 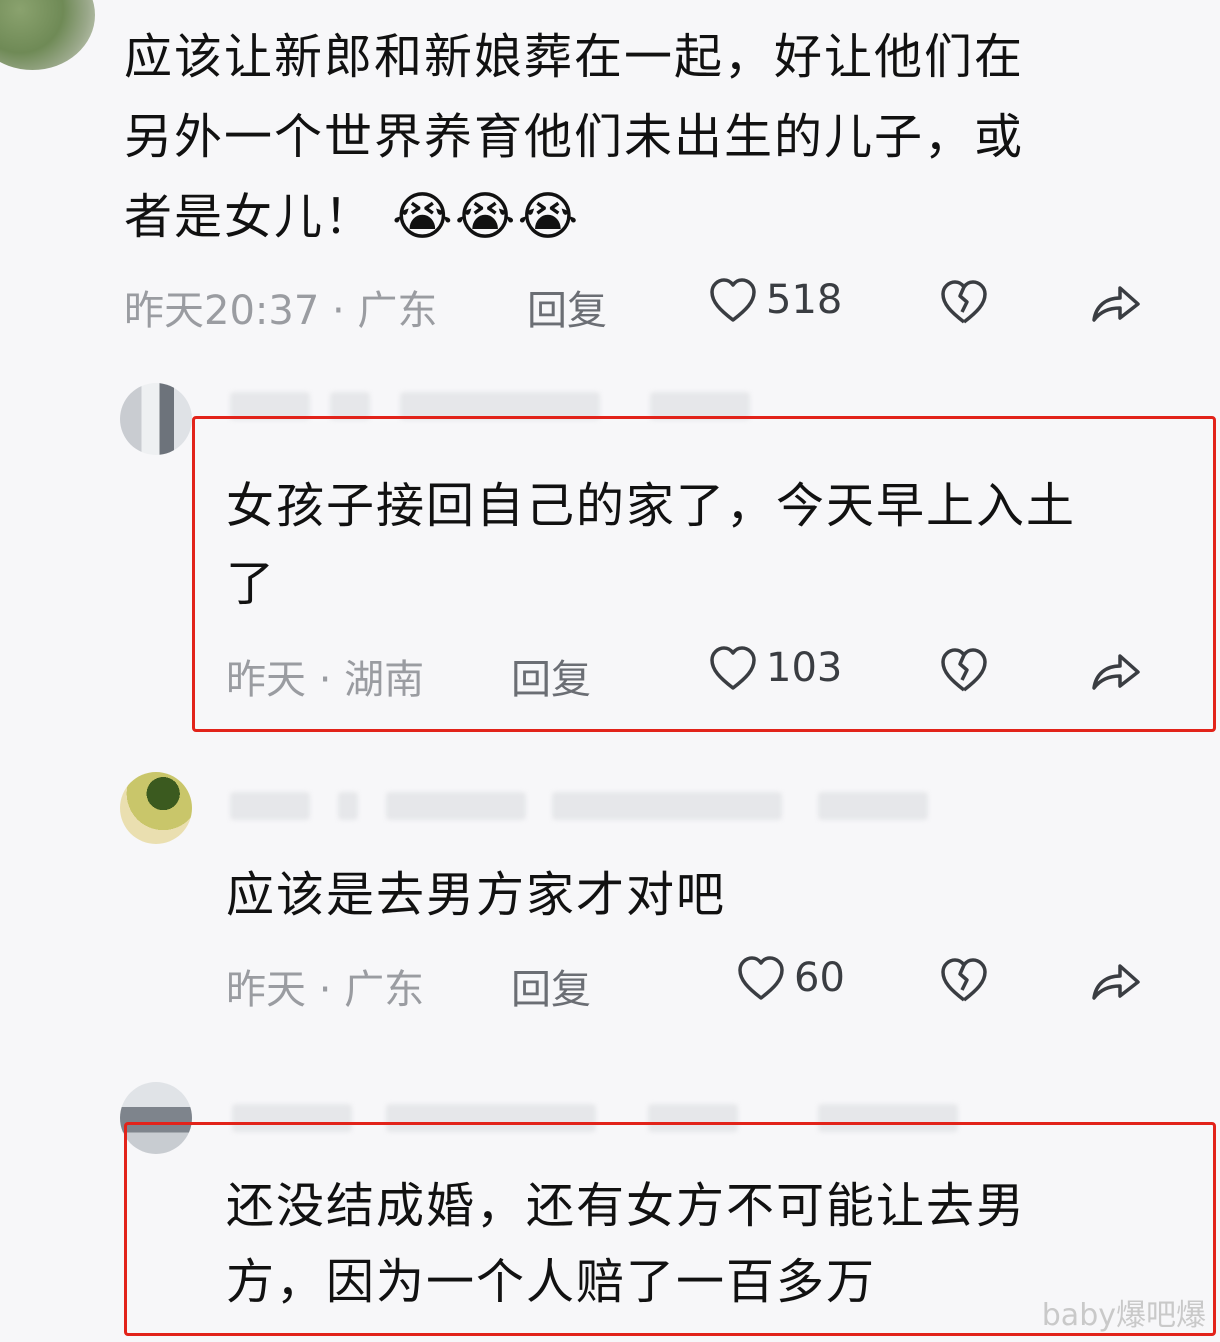 What do you see at coordinates (325, 990) in the screenshot?
I see `comment-meta: 昨天 · 广东` at bounding box center [325, 990].